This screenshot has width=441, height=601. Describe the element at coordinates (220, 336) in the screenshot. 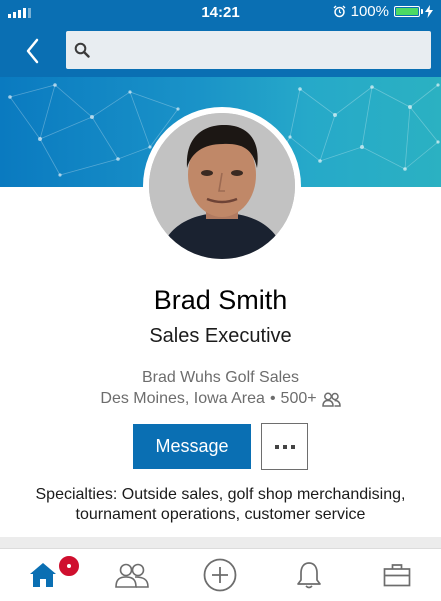

I see `profile-headline: Sales Executive` at that location.